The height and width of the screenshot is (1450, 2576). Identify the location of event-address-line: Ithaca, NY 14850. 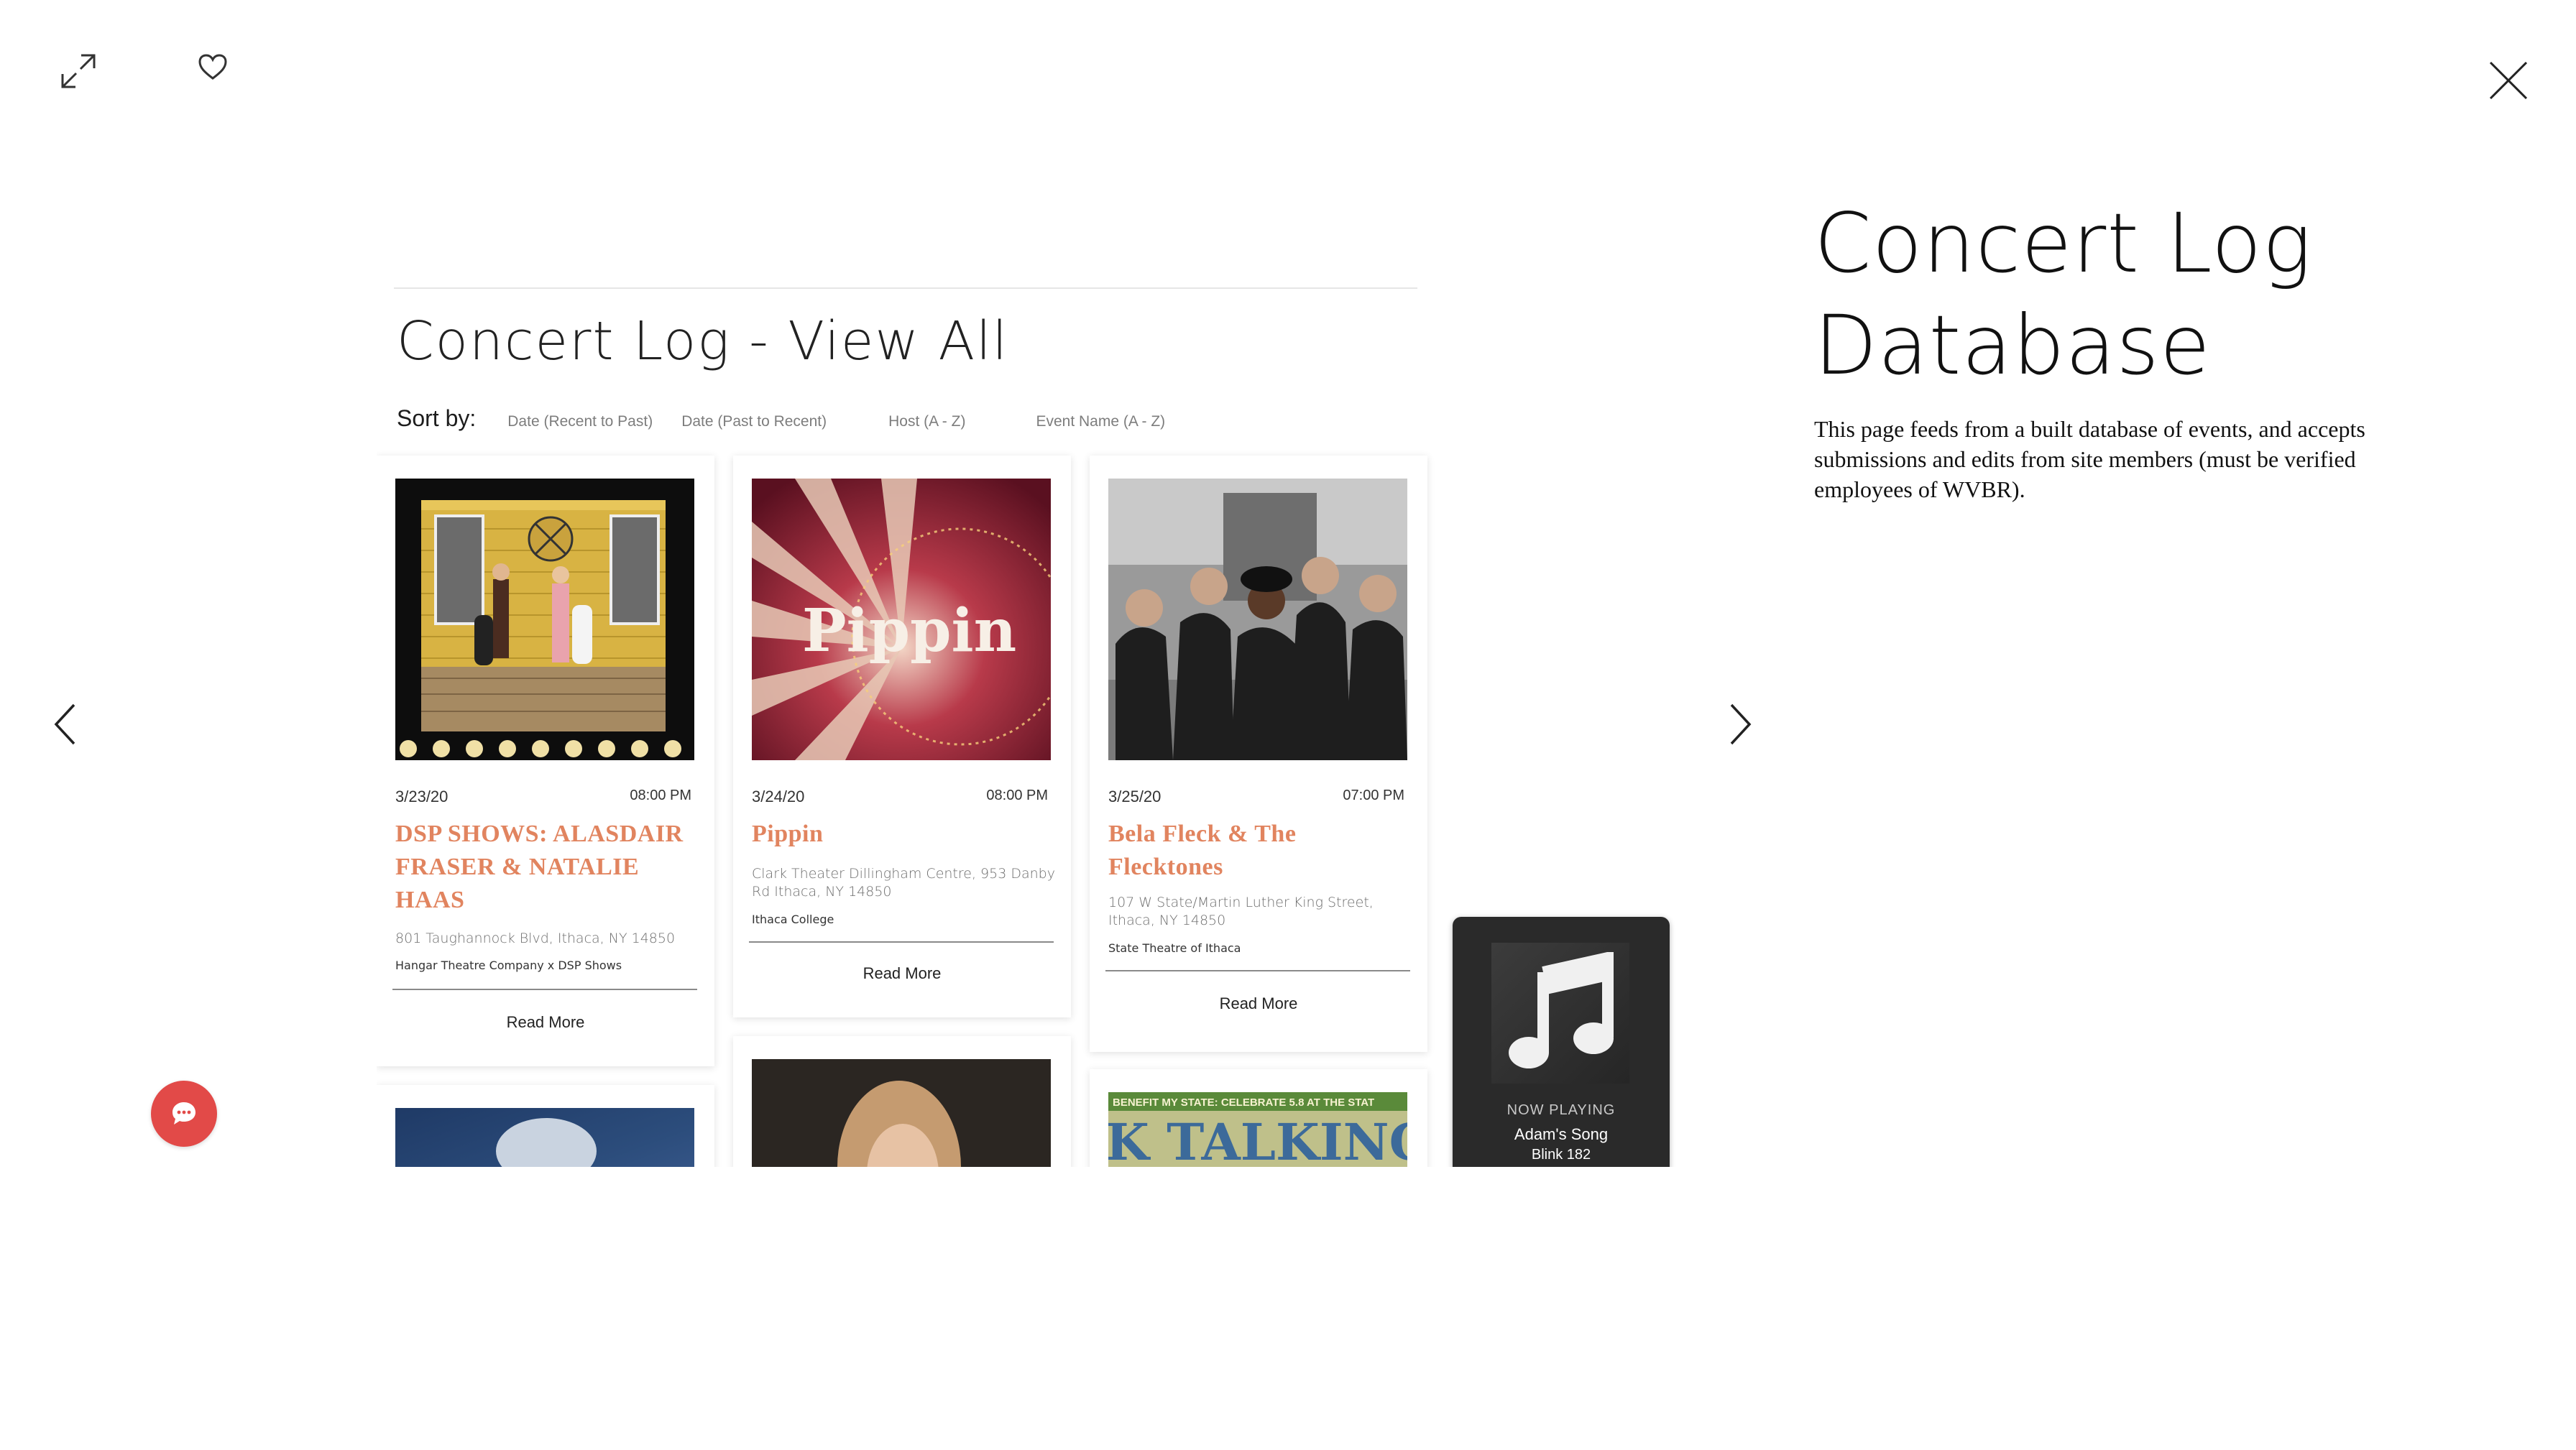
(1167, 920).